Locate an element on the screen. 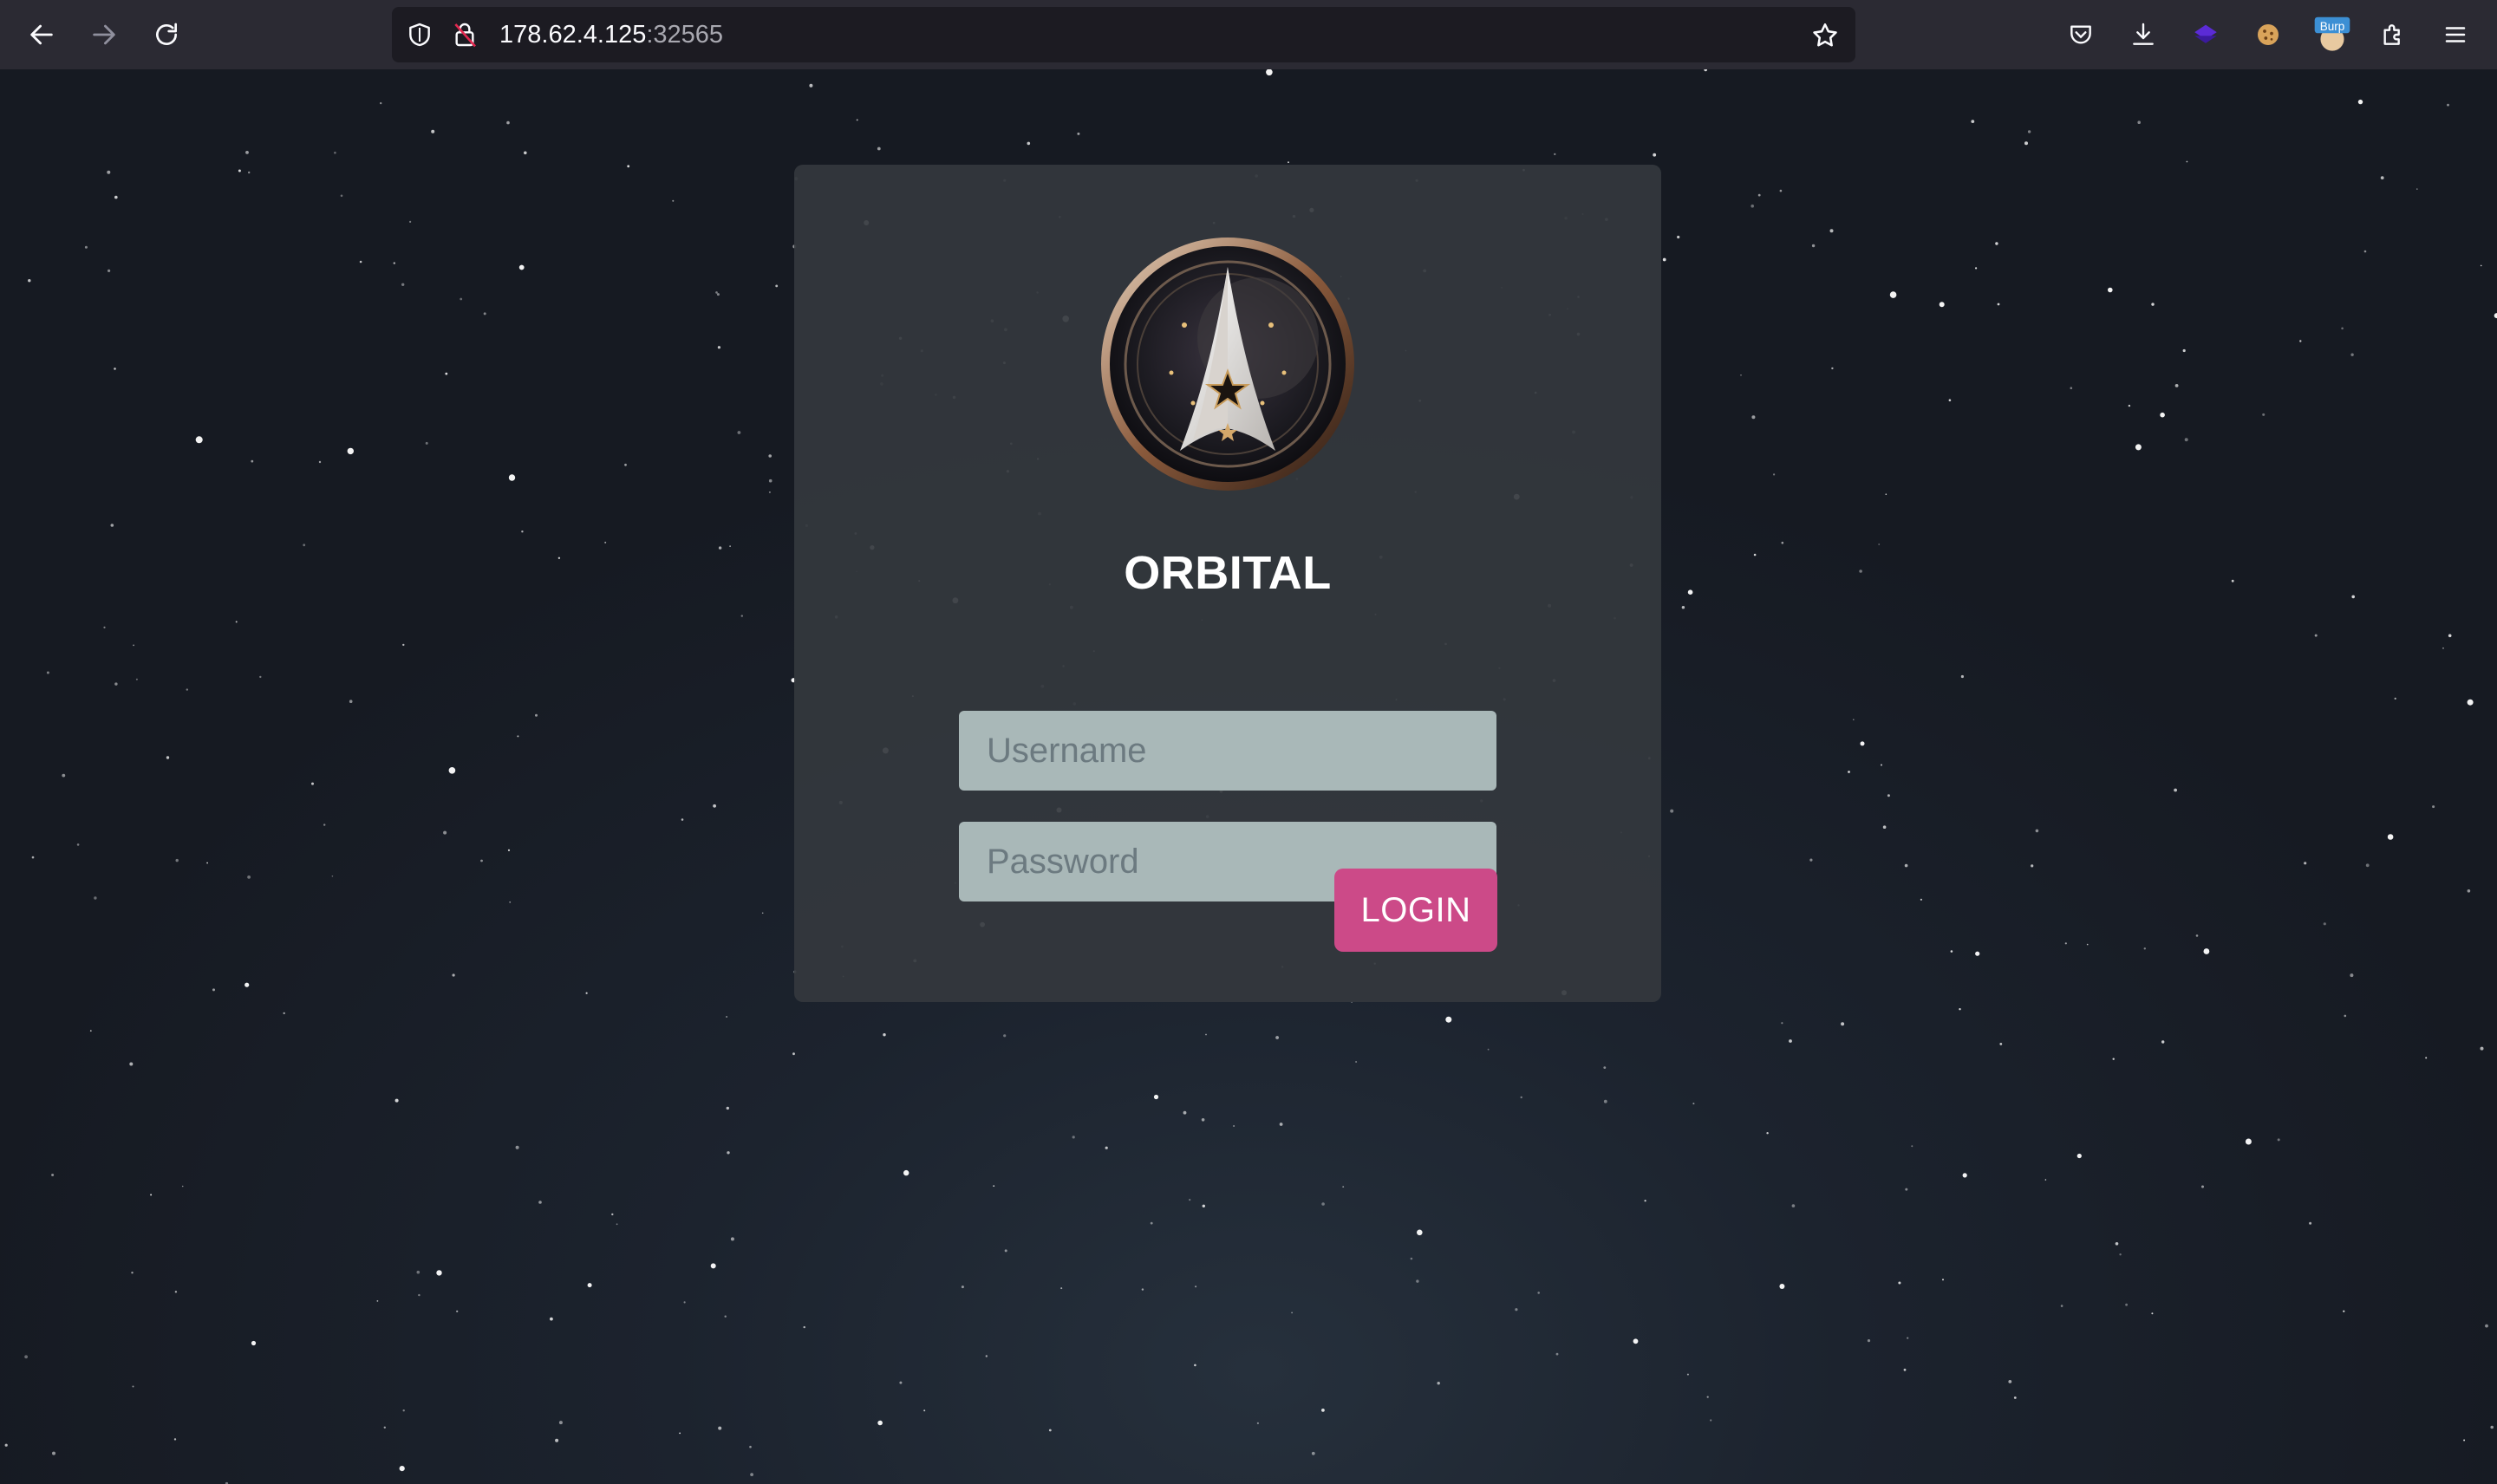 The image size is (2497, 1484). url-host: 178.62.4.125 is located at coordinates (573, 35).